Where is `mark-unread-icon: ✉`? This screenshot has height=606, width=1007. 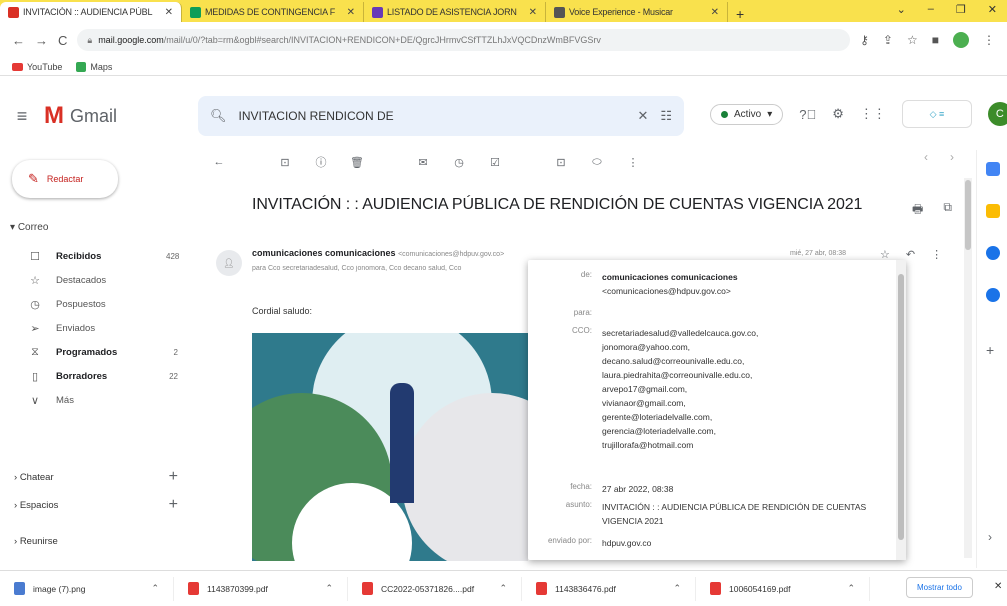
mark-unread-icon: ✉ is located at coordinates (423, 162).